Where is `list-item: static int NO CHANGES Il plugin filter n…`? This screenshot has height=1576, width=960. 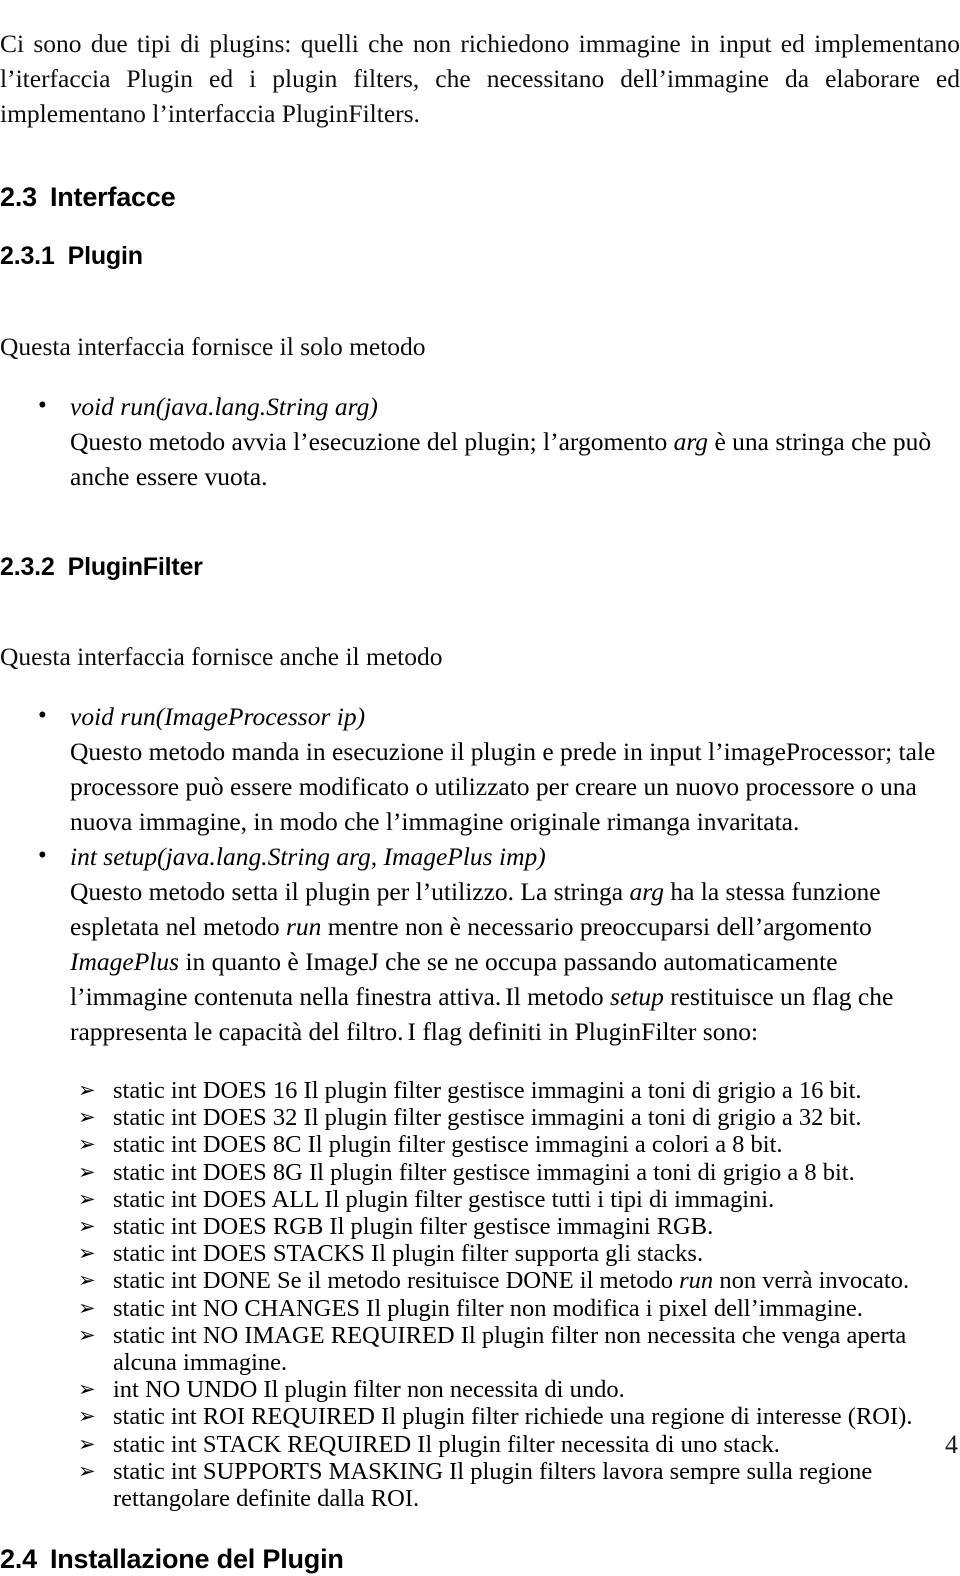
list-item: static int NO CHANGES Il plugin filter n… is located at coordinates (480, 1308).